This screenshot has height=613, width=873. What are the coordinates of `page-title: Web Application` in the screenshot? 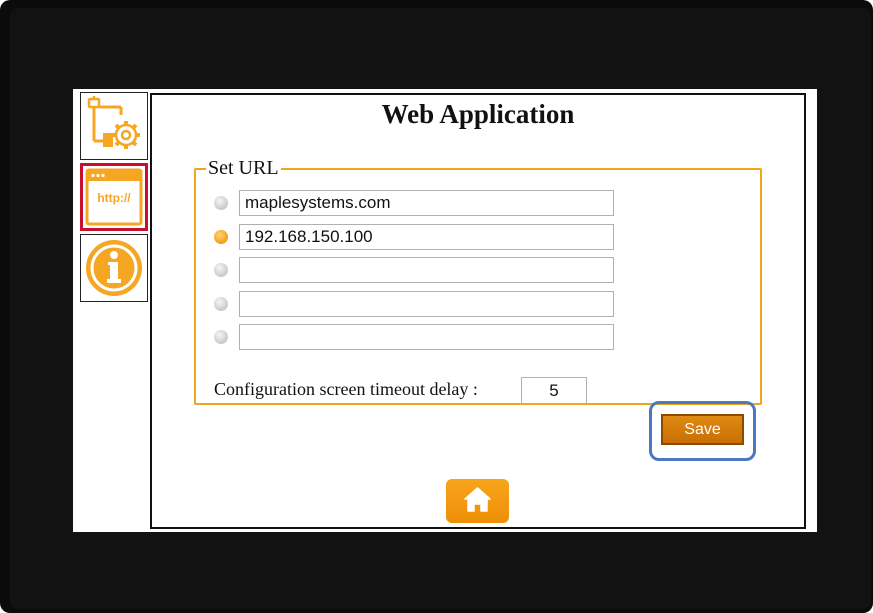 It's located at (478, 114).